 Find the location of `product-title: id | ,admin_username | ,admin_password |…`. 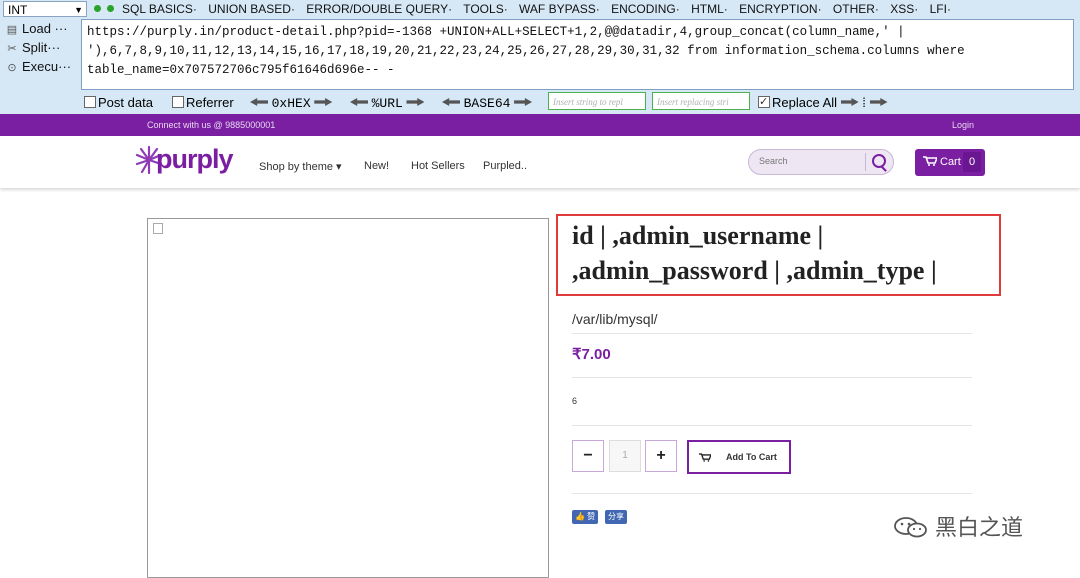

product-title: id | ,admin_username | ,admin_password |… is located at coordinates (754, 253).